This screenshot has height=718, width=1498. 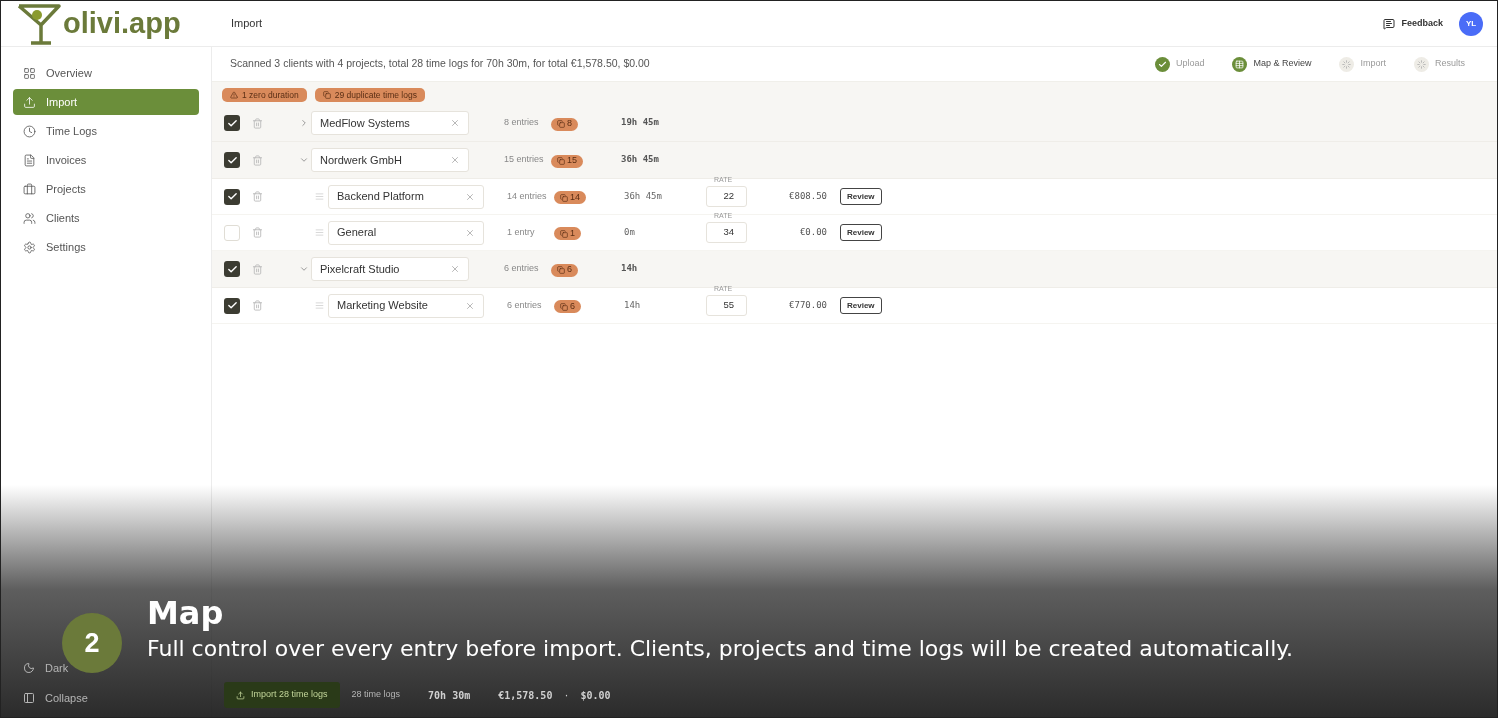 I want to click on name-field: General, so click(x=406, y=232).